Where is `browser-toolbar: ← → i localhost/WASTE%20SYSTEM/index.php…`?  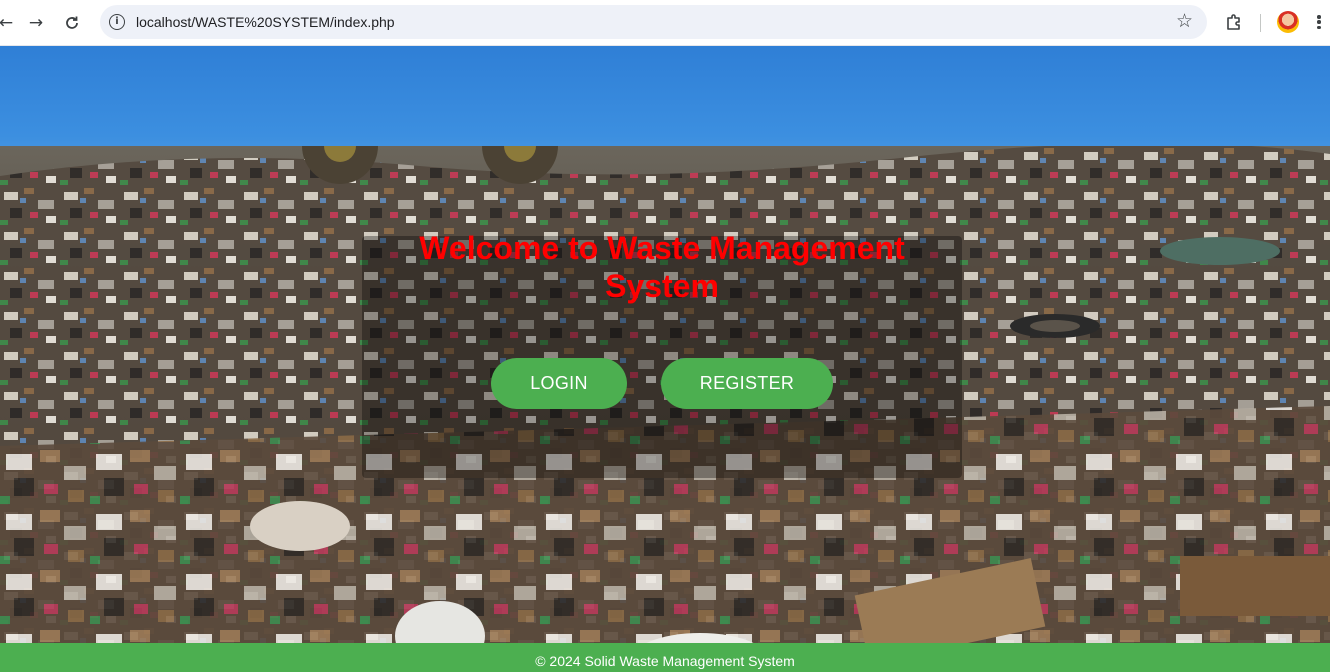
browser-toolbar: ← → i localhost/WASTE%20SYSTEM/index.php… is located at coordinates (665, 23).